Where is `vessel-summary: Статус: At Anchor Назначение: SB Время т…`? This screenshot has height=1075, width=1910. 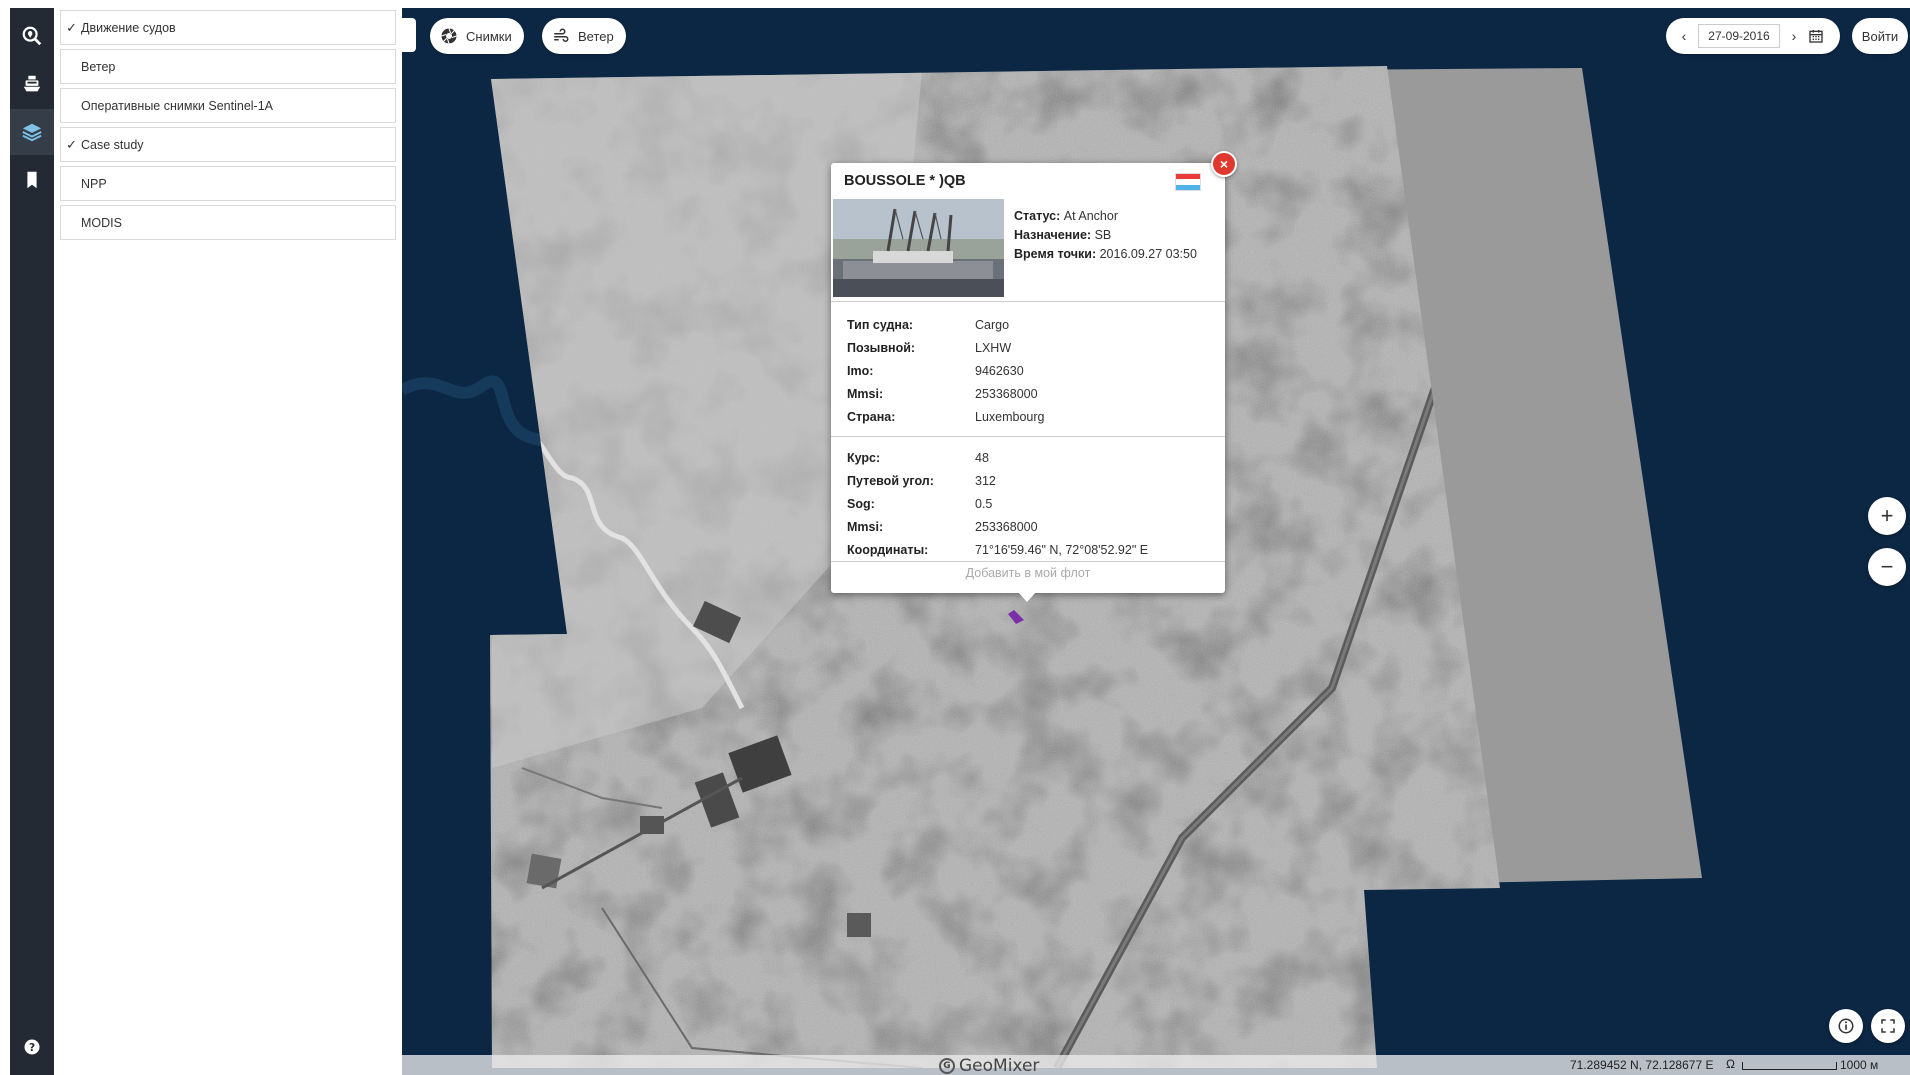
vessel-summary: Статус: At Anchor Назначение: SB Время т… is located at coordinates (1105, 235).